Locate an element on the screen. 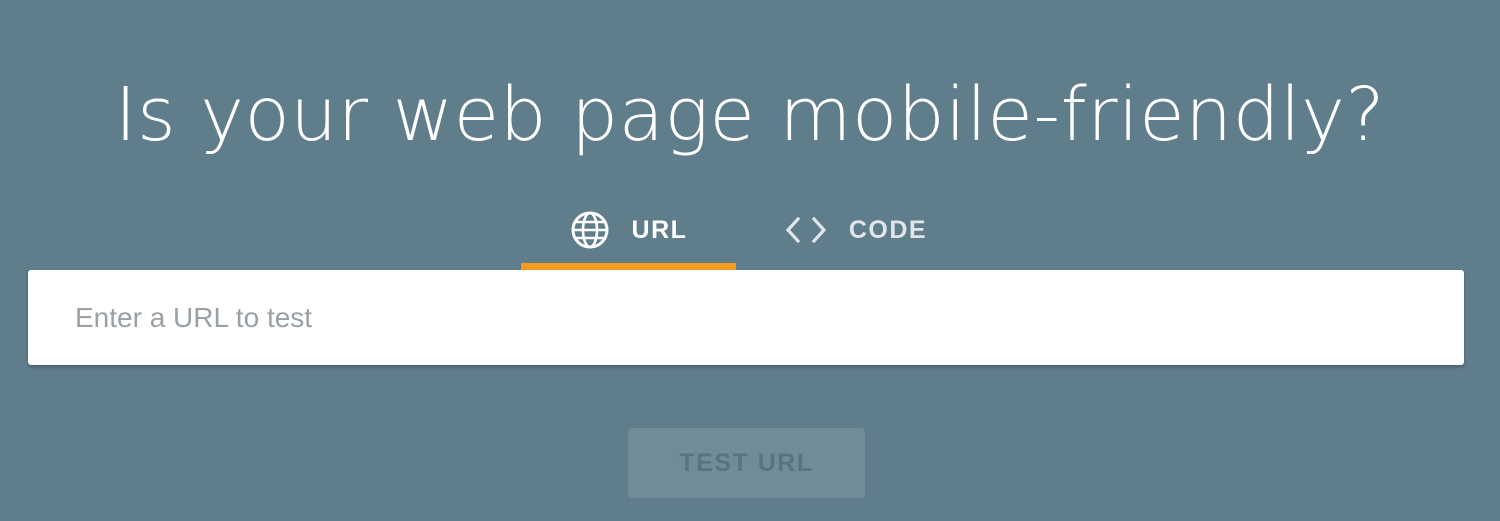 This screenshot has height=521, width=1500. active-tab-indicator is located at coordinates (628, 266).